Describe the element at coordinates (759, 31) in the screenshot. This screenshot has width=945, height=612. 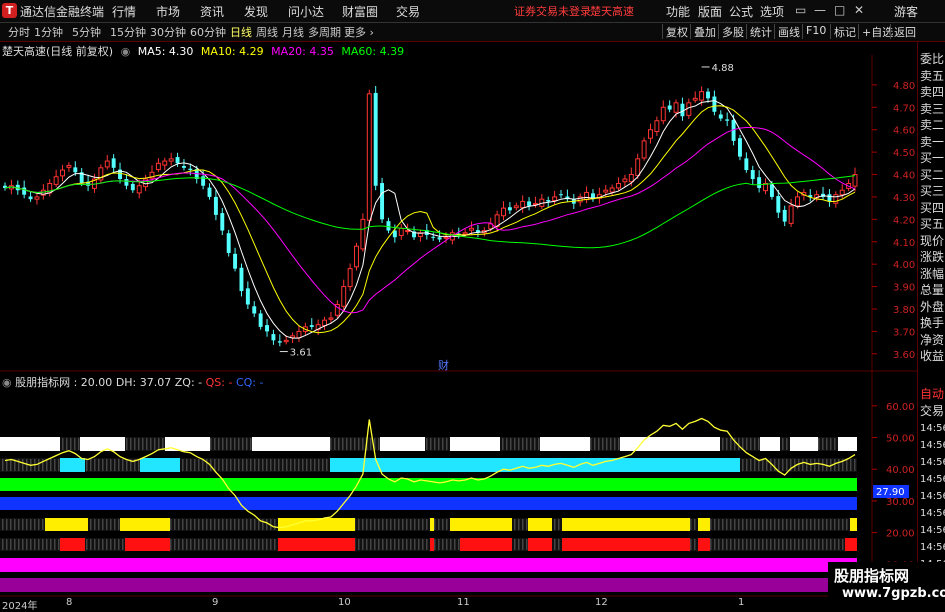
I see `statistics-button: 统计` at that location.